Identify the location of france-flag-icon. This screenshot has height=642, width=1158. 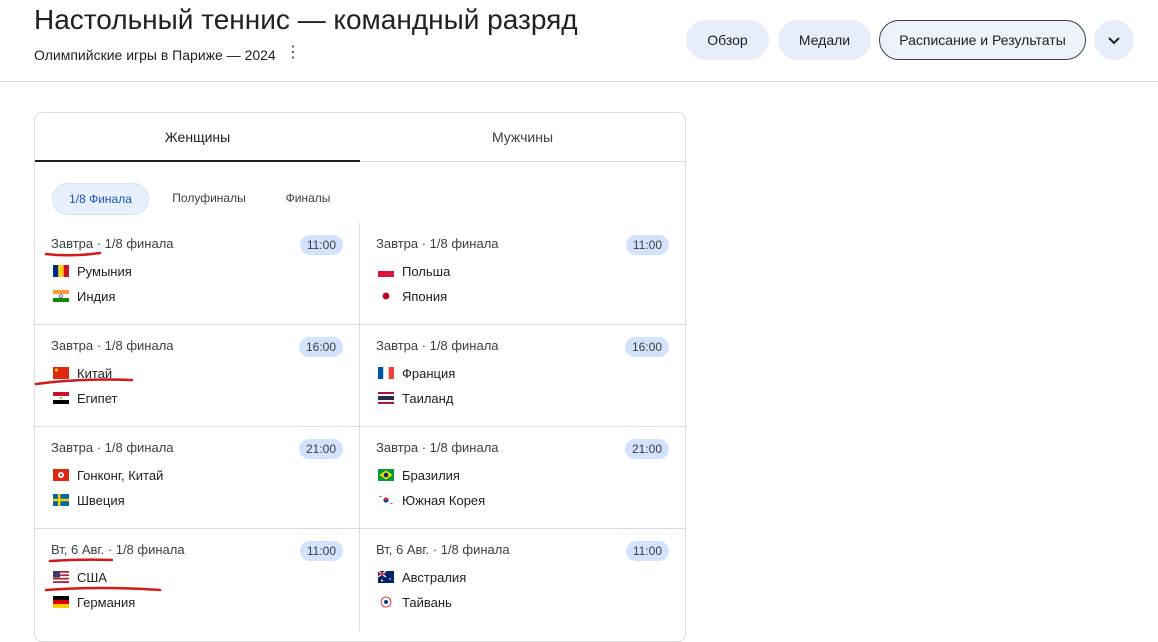
(386, 373).